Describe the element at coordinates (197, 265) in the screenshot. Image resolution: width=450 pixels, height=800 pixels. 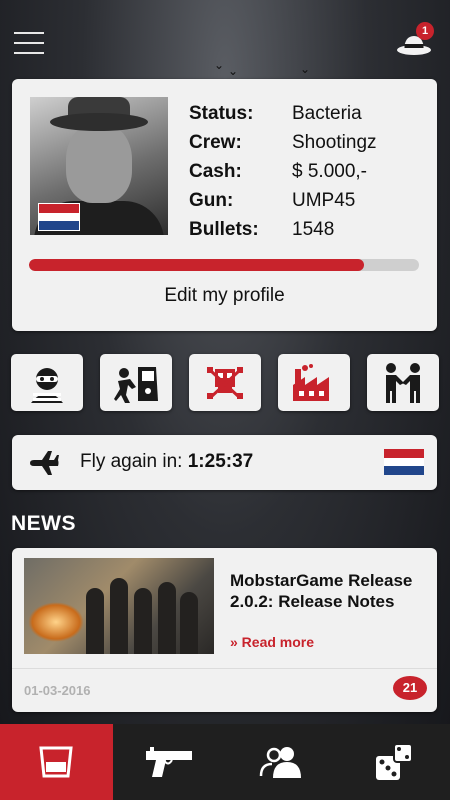
I see `rank-progress-fill` at that location.